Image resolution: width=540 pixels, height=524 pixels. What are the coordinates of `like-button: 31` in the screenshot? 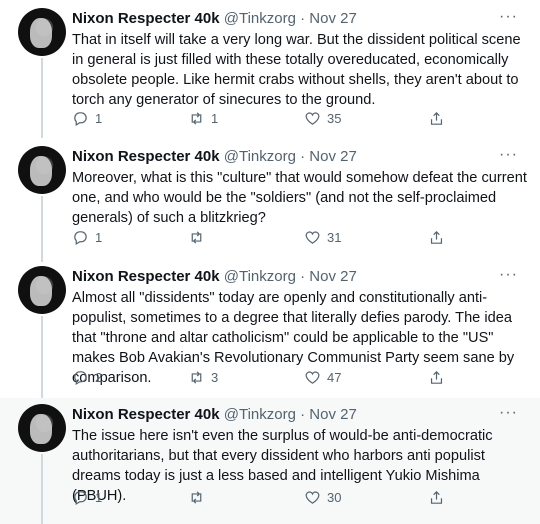 It's located at (322, 237).